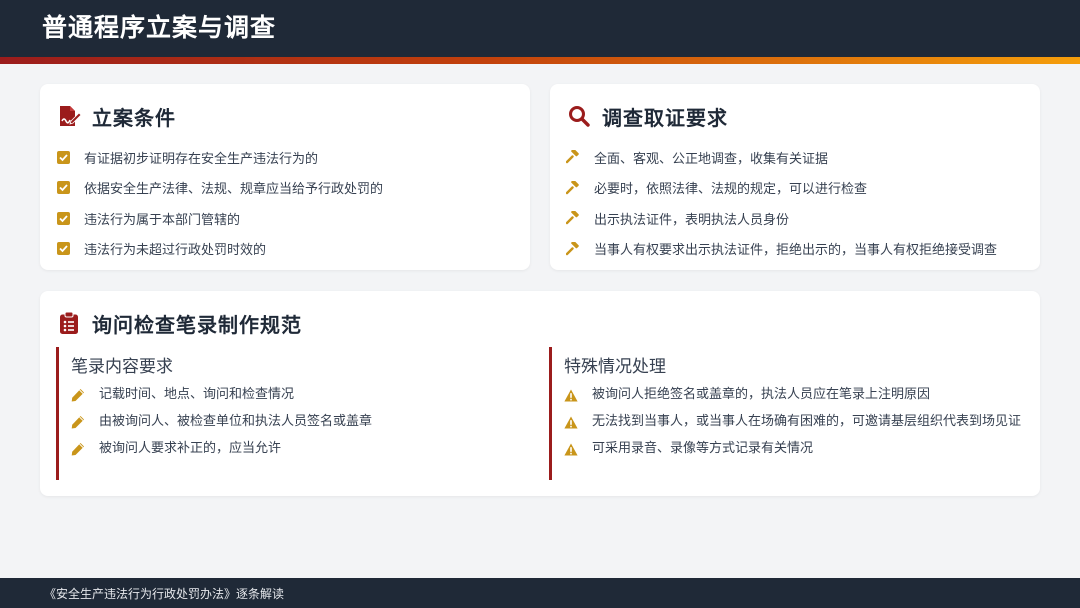 Image resolution: width=1080 pixels, height=608 pixels. I want to click on list-item: 出示执法证件，表明执法人员身份, so click(781, 218).